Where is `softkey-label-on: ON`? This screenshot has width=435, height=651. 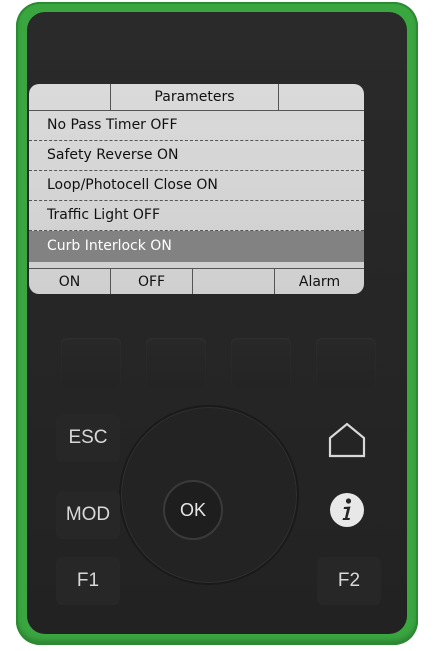 softkey-label-on: ON is located at coordinates (70, 281).